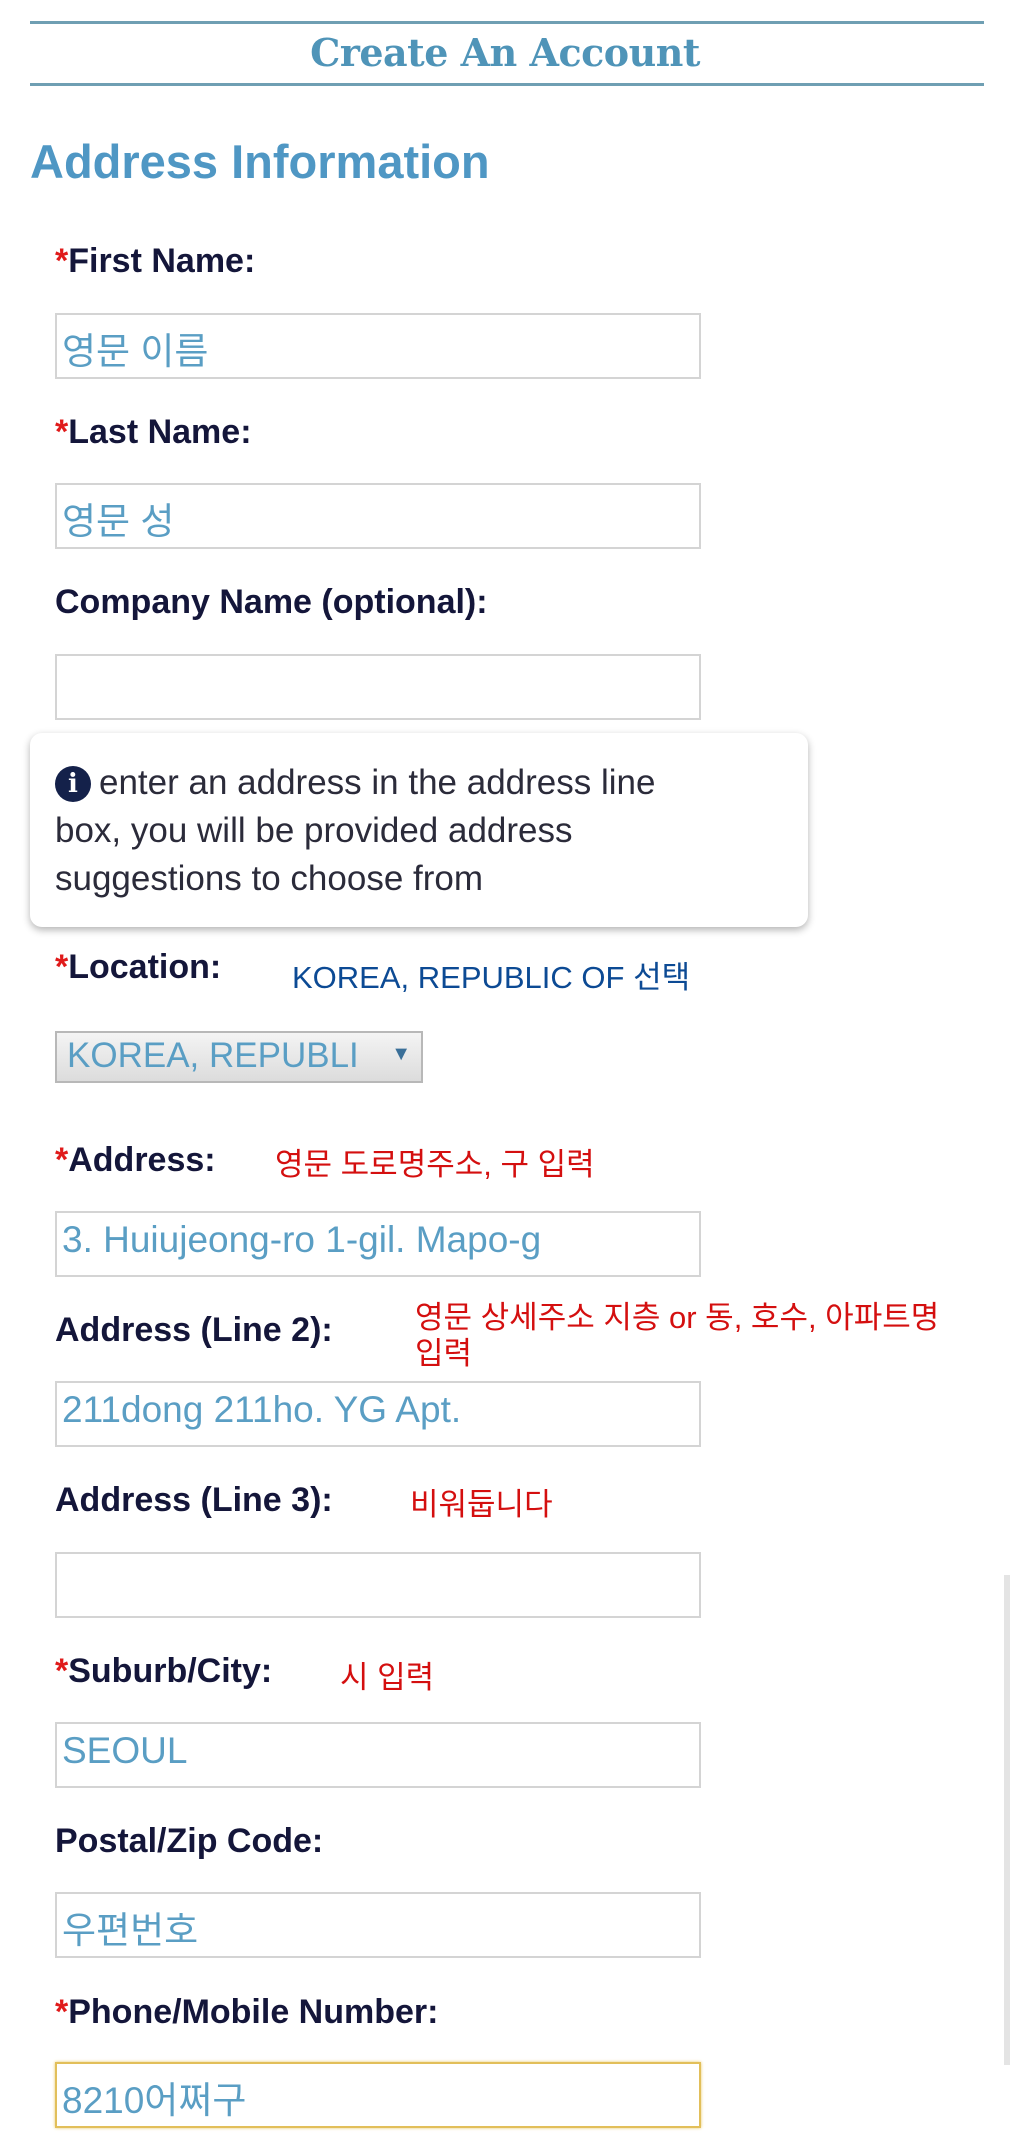 The width and height of the screenshot is (1010, 2154). Describe the element at coordinates (378, 516) in the screenshot. I see `last-name-input: 영문 성` at that location.